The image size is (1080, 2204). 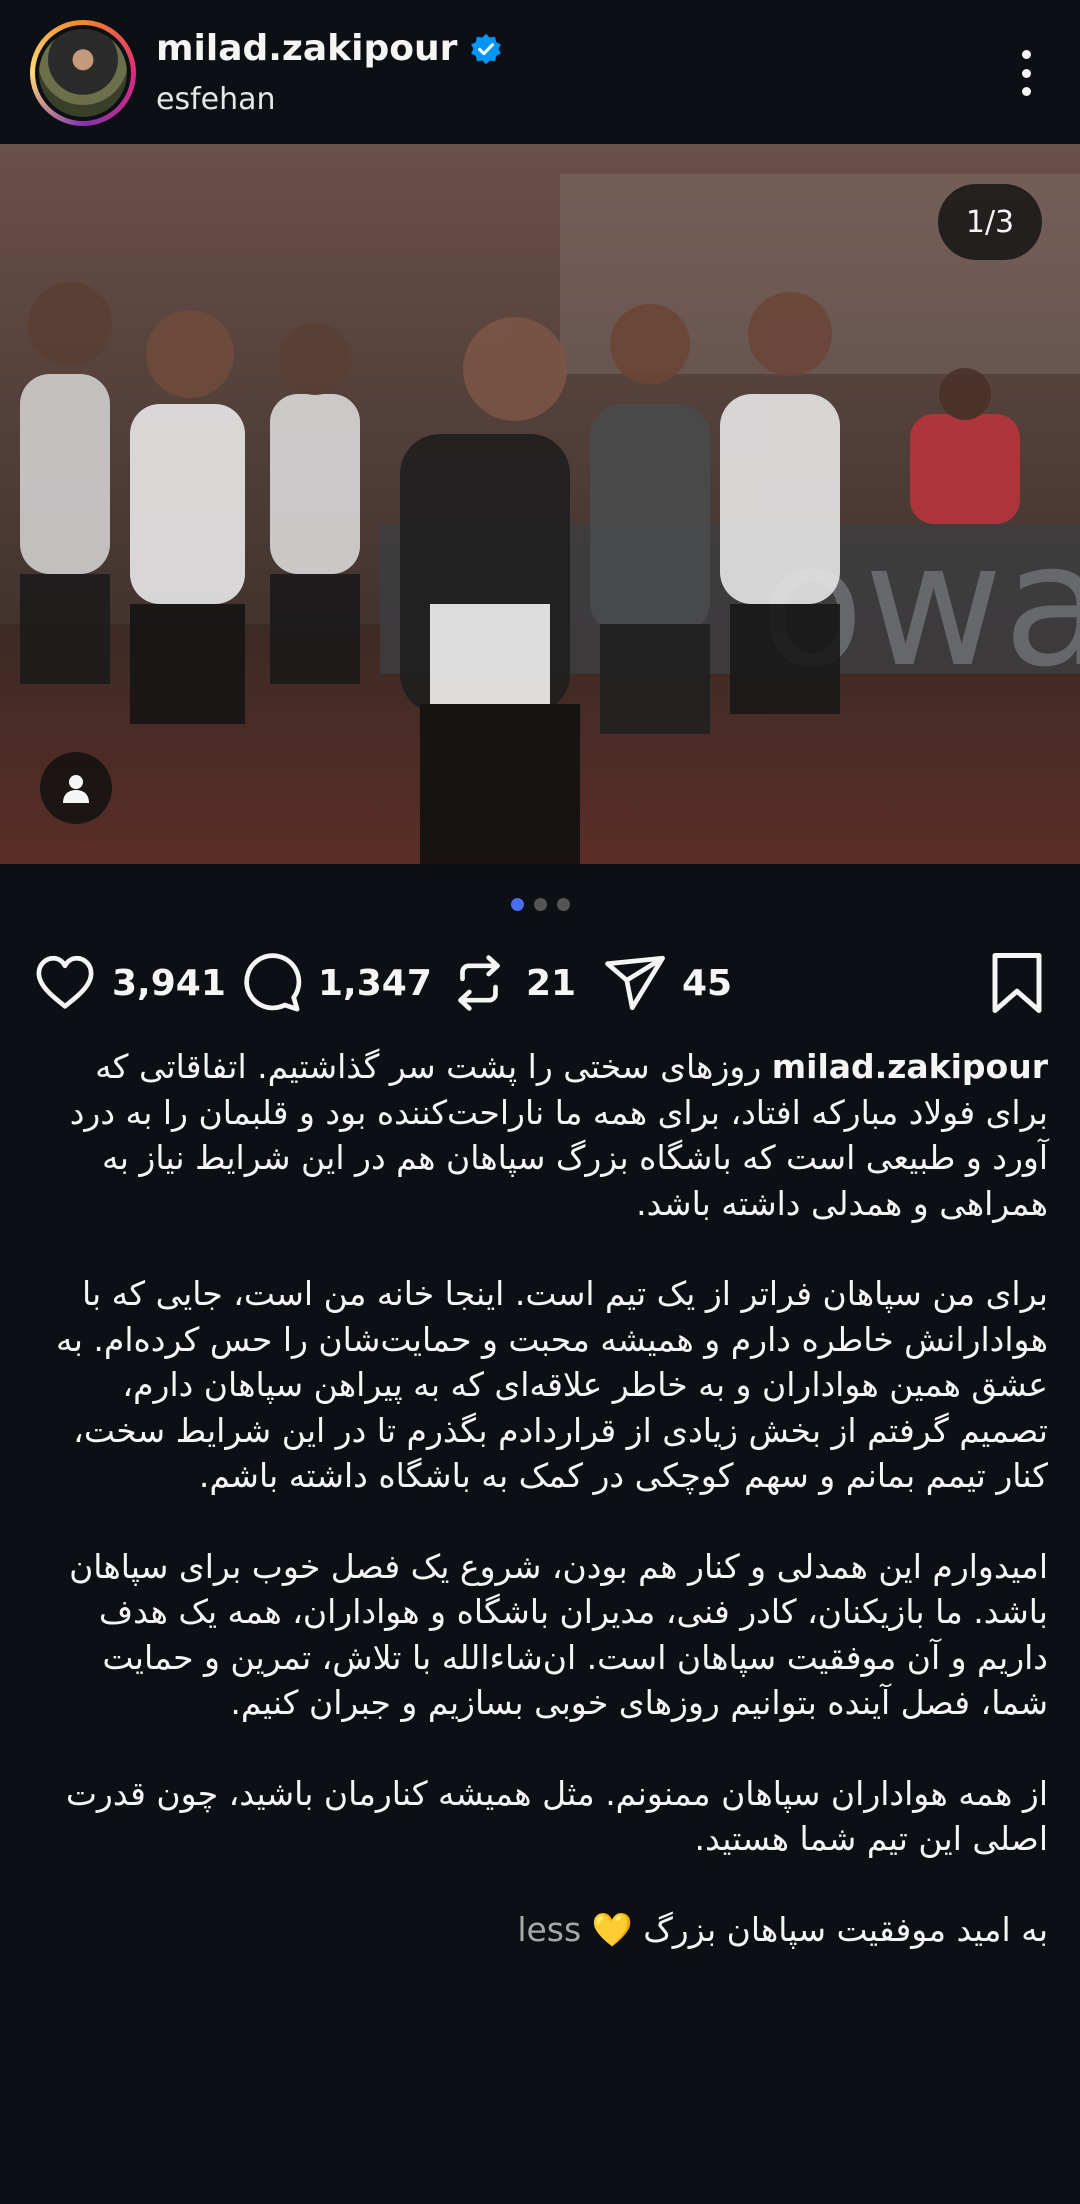 I want to click on share-button: 45, so click(x=667, y=983).